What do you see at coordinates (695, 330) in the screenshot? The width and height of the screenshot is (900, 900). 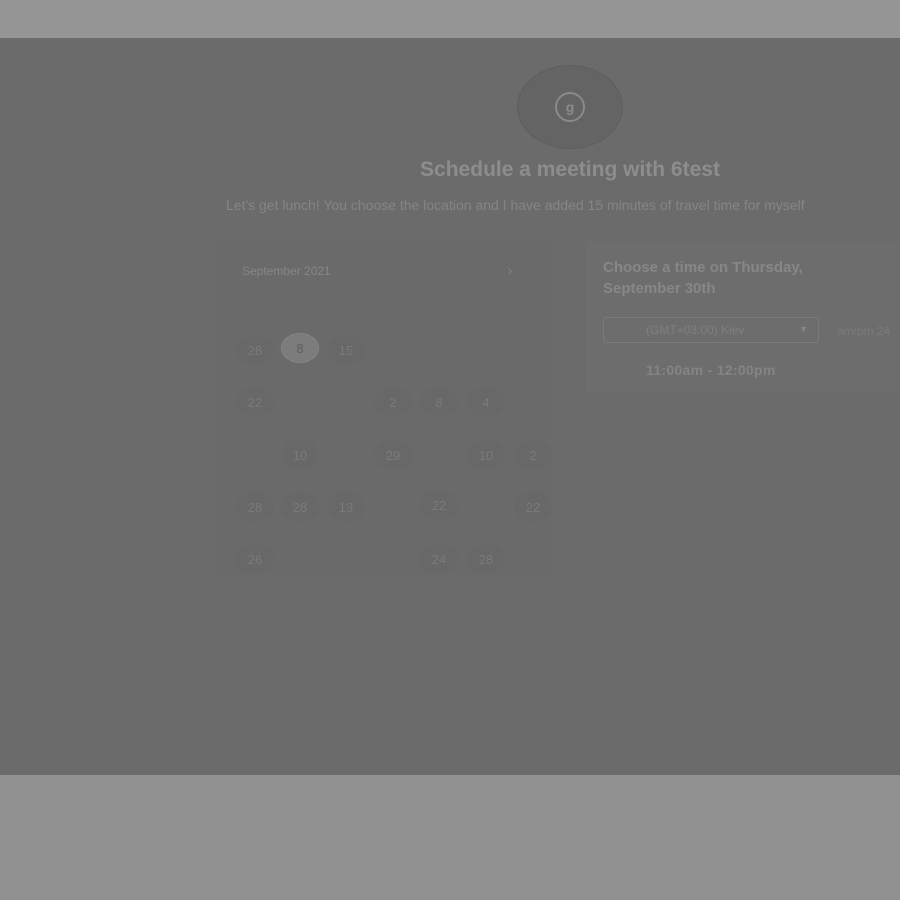 I see `timezone-value: (GMT+03:00) Kiev` at bounding box center [695, 330].